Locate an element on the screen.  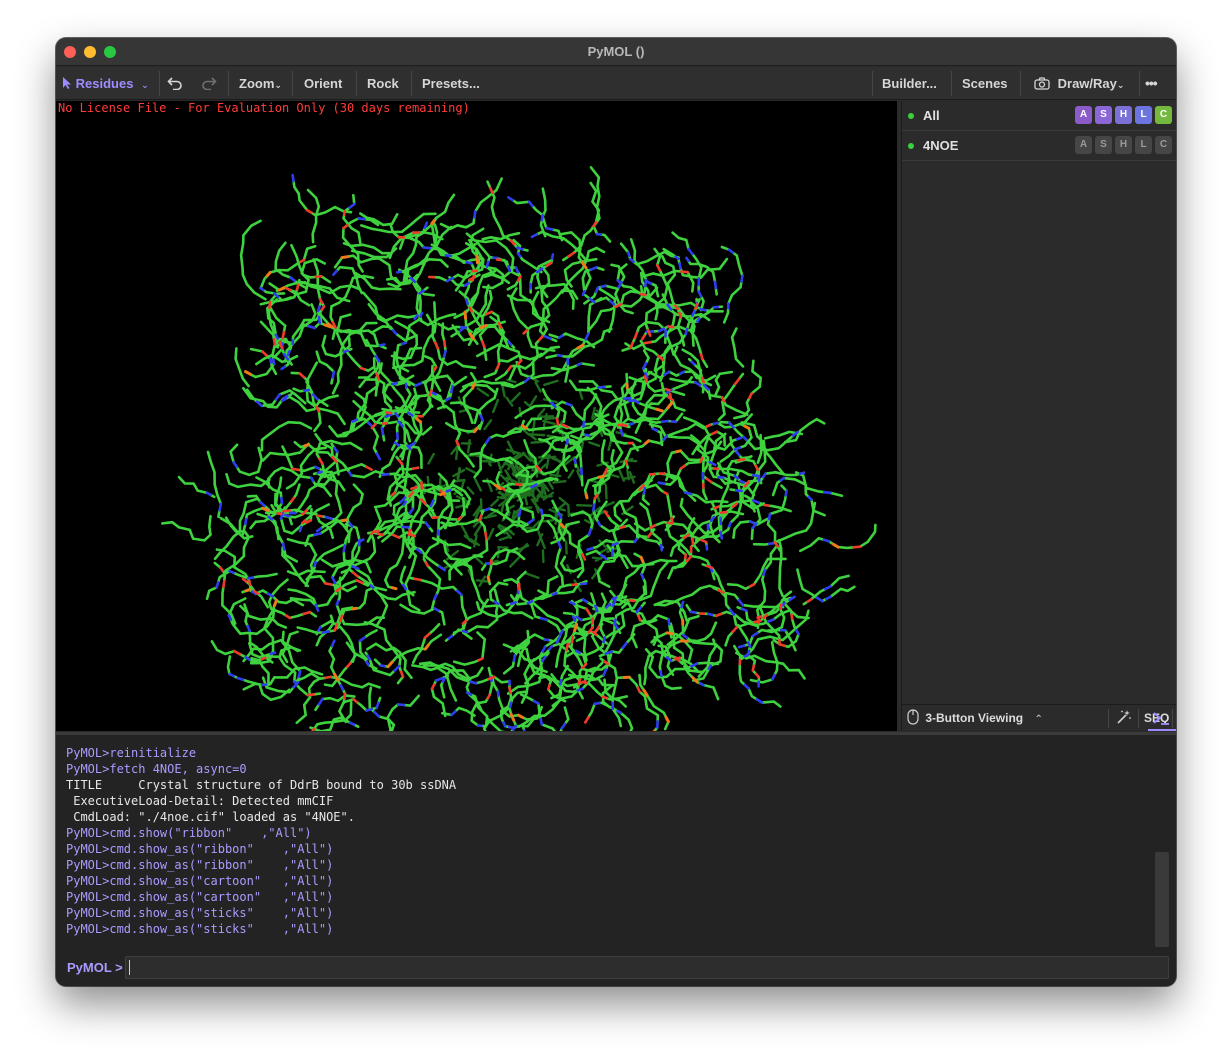
window-title: PyMOL () is located at coordinates (616, 51).